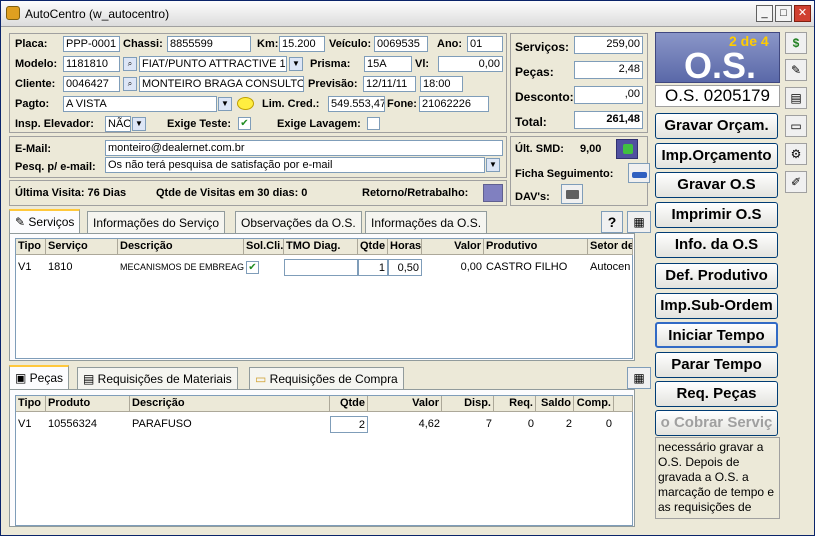  Describe the element at coordinates (25, 267) in the screenshot. I see `row-tipo: V1` at that location.